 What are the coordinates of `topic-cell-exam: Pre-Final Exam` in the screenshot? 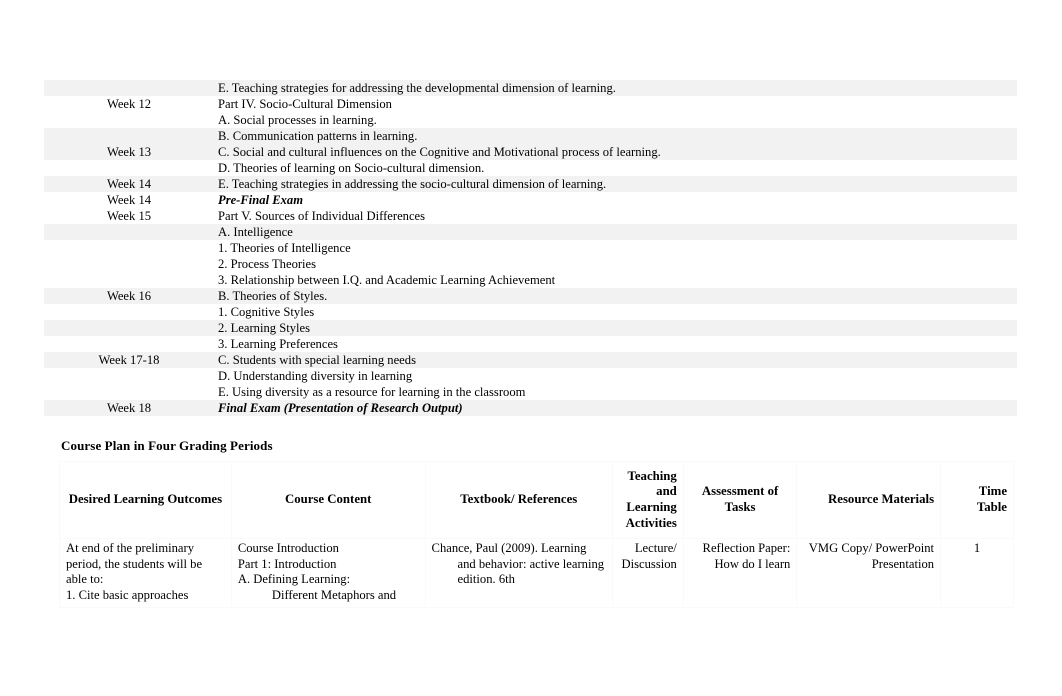 It's located at (617, 200).